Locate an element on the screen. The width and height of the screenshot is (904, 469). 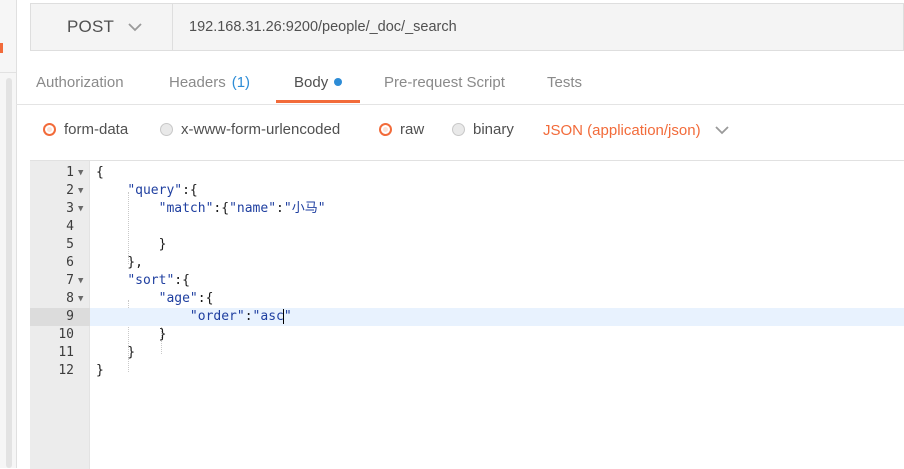
body-modified-dot-icon is located at coordinates (338, 82).